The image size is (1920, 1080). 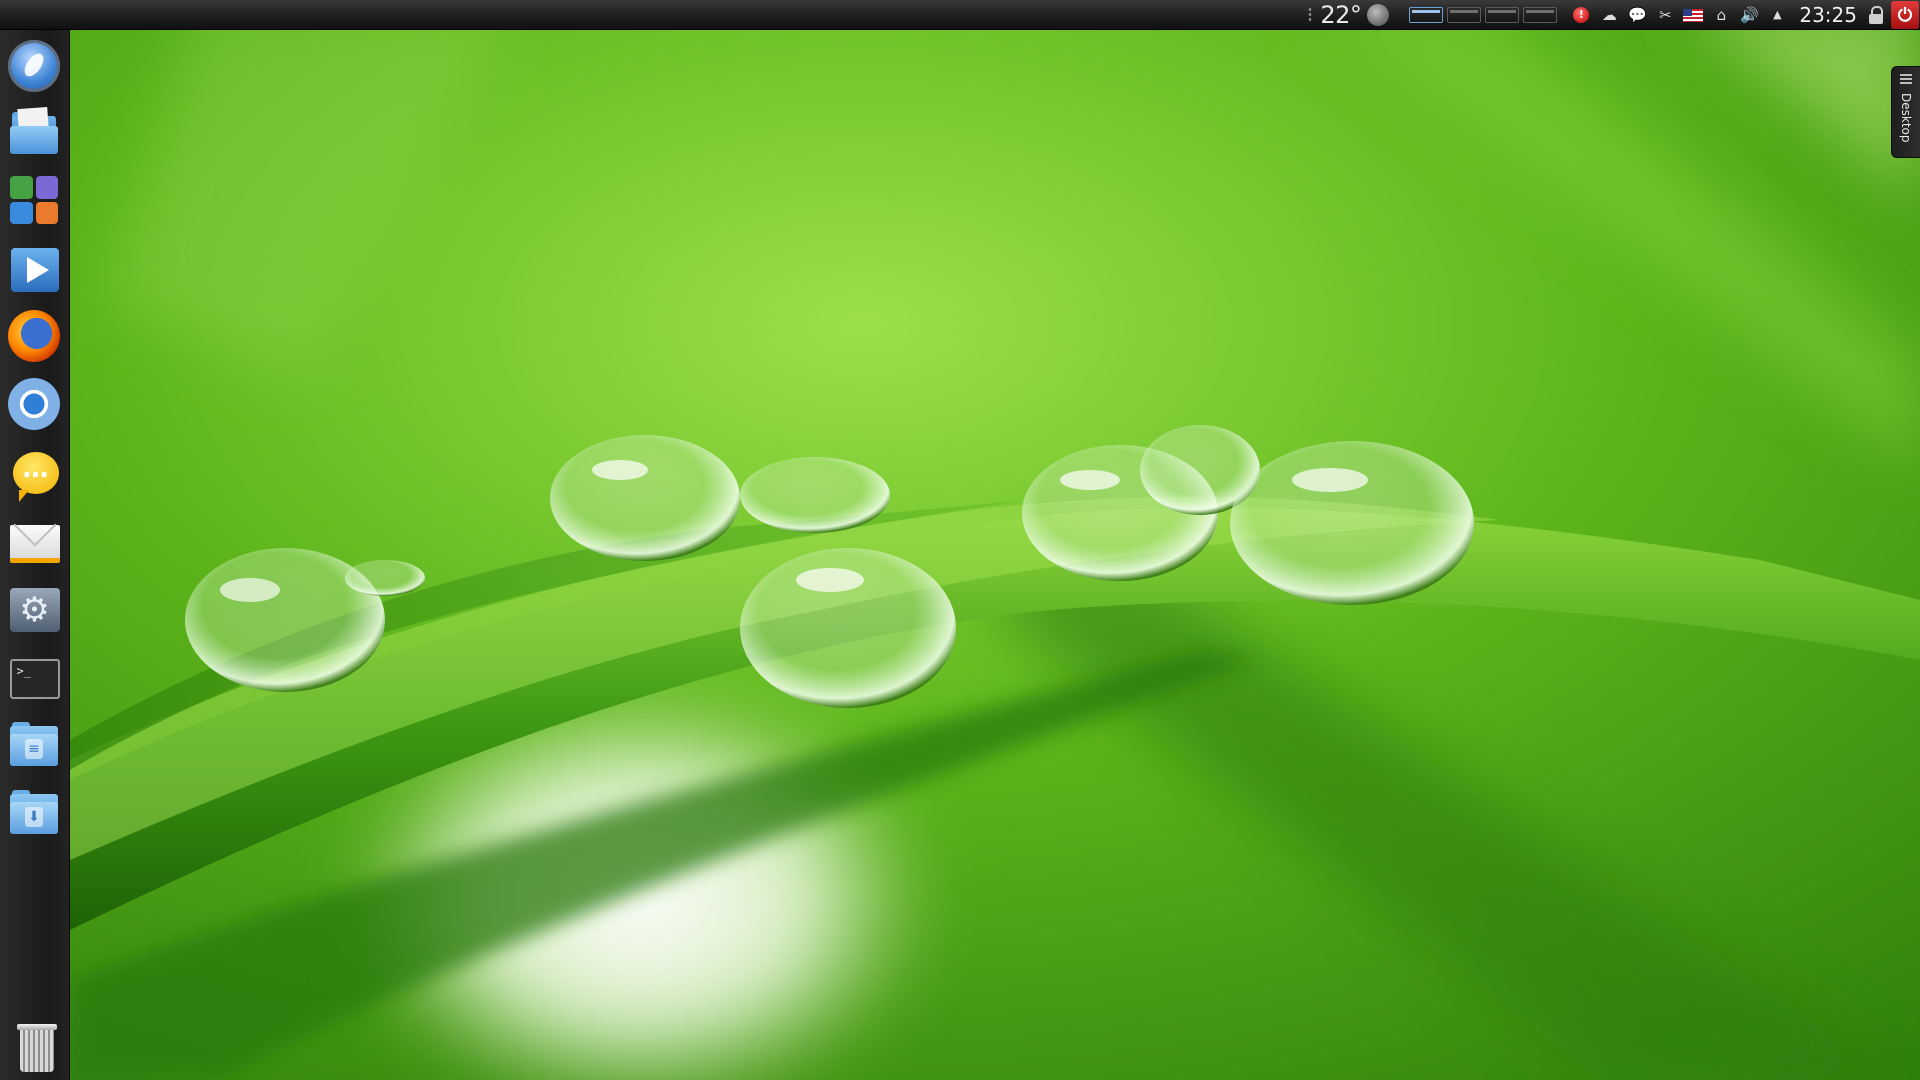 What do you see at coordinates (1749, 15) in the screenshot?
I see `volume-icon: 🔊` at bounding box center [1749, 15].